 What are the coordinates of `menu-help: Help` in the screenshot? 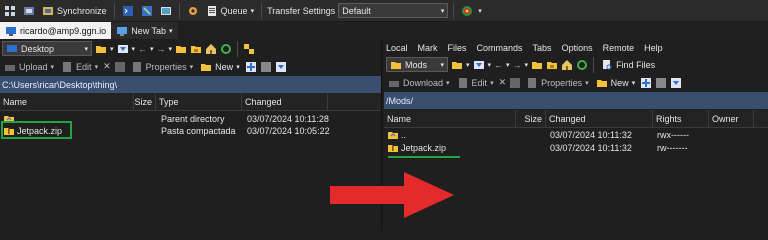 It's located at (653, 48).